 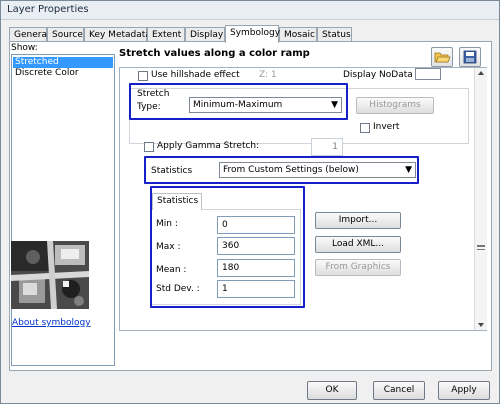 I want to click on display-nodata-label: Display NoData as, so click(x=384, y=75).